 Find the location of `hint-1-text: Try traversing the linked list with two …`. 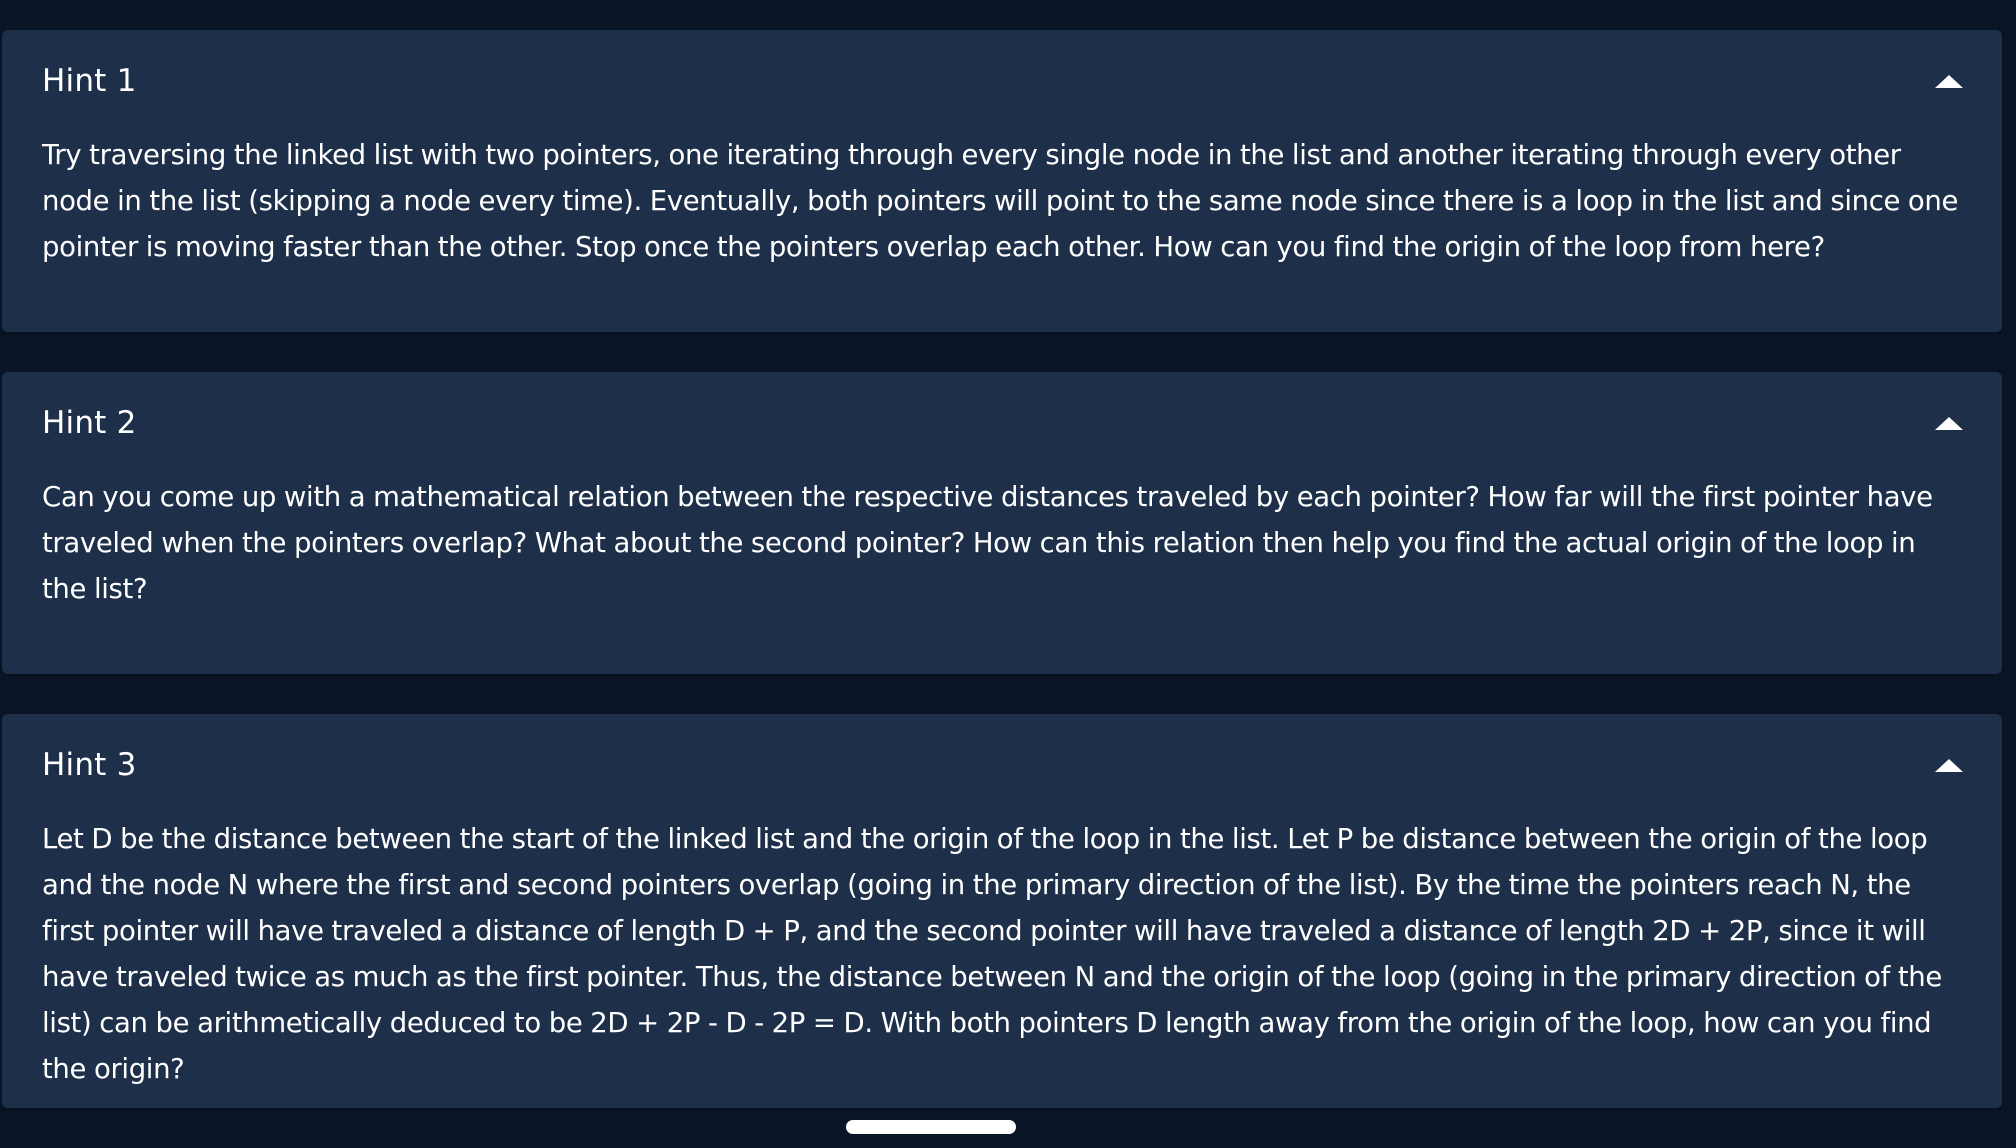

hint-1-text: Try traversing the linked list with two … is located at coordinates (1000, 201).